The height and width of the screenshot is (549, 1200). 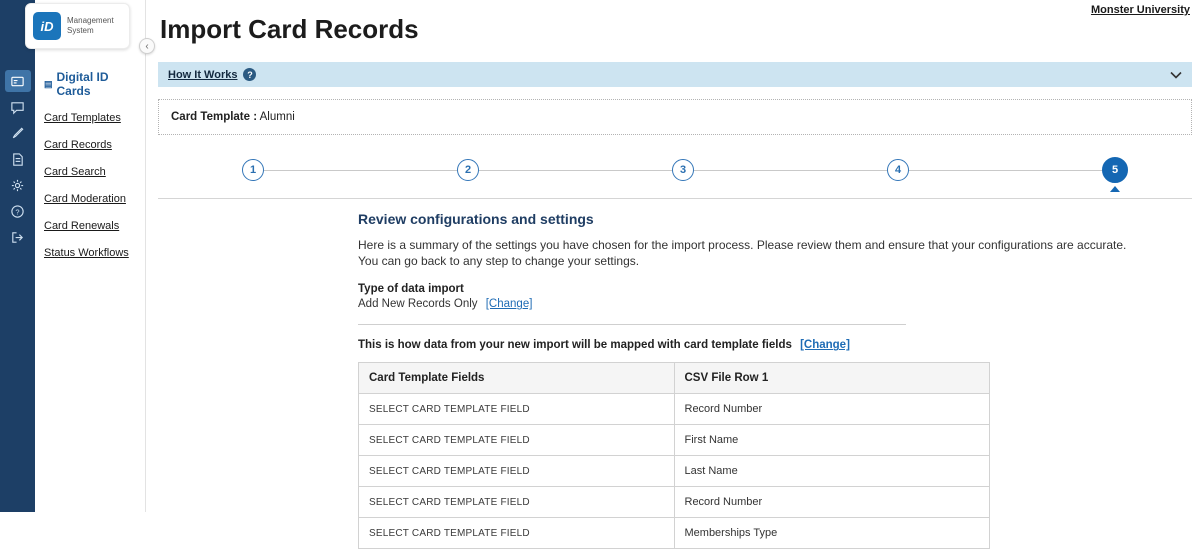 I want to click on sidebar-item-card-templates: Card Templates, so click(x=94, y=118).